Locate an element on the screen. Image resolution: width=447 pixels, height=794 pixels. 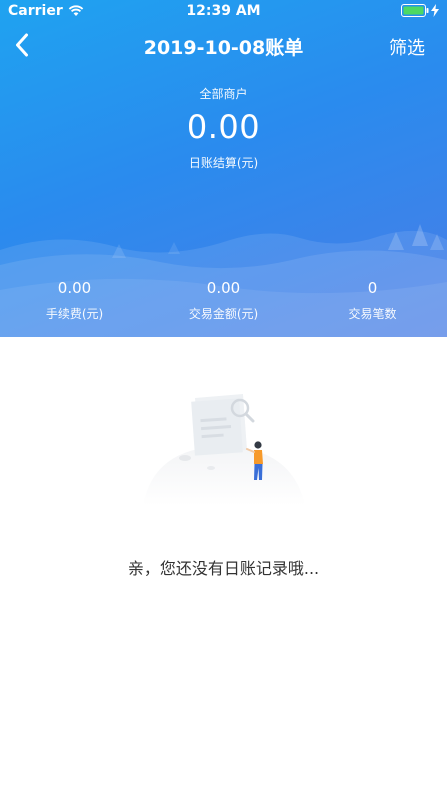
page-title: 2019-10-08账单 is located at coordinates (223, 48).